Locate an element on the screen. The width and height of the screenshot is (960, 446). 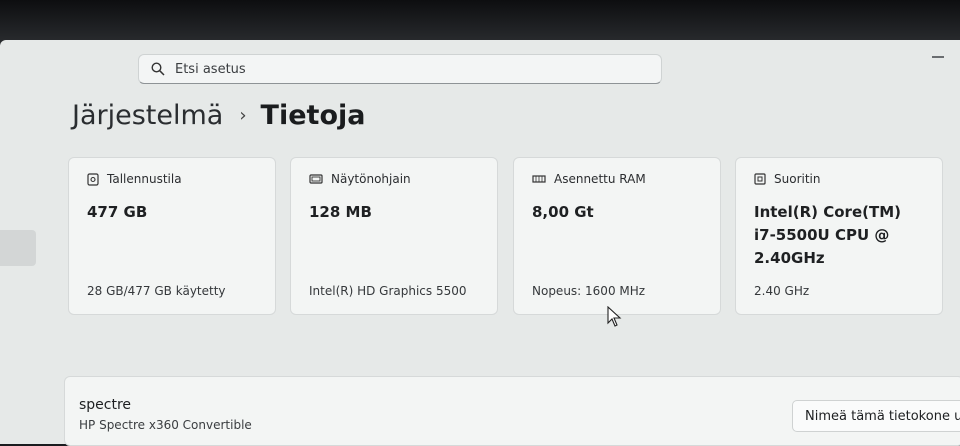
mouse-cursor-icon is located at coordinates (614, 316).